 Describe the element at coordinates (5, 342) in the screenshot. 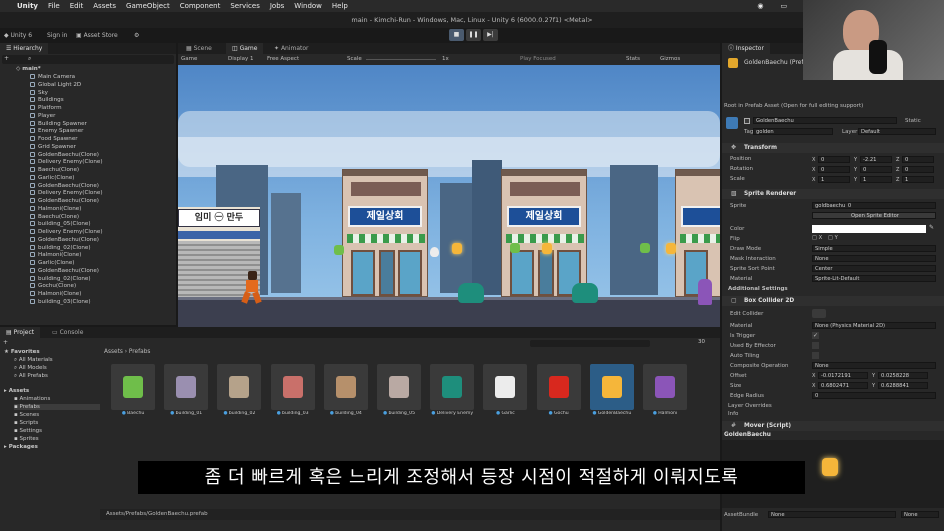

I see `project-add-icon: +` at that location.